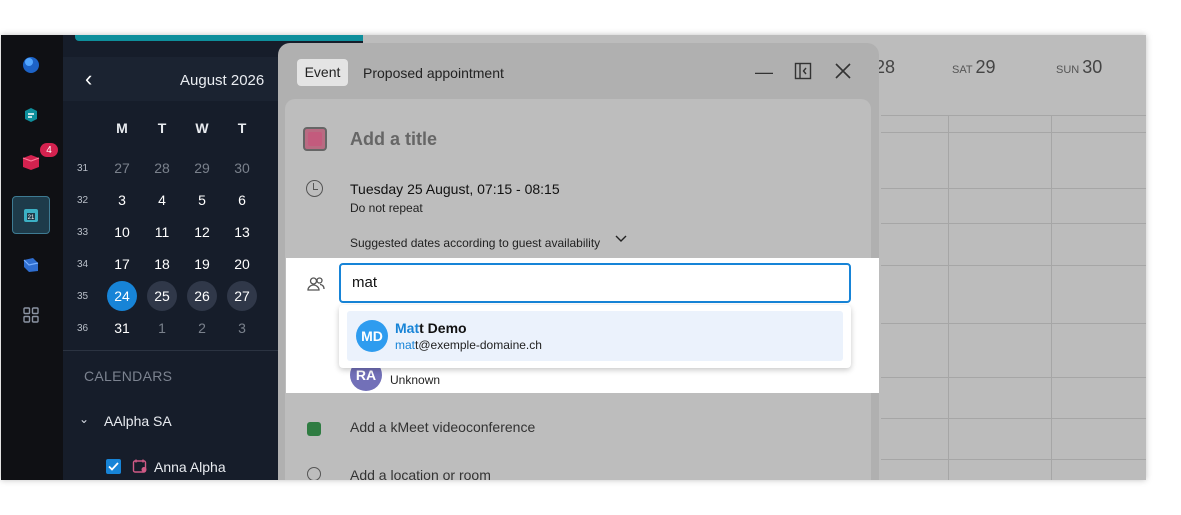 The image size is (1181, 515). What do you see at coordinates (314, 429) in the screenshot?
I see `kmeet-icon` at bounding box center [314, 429].